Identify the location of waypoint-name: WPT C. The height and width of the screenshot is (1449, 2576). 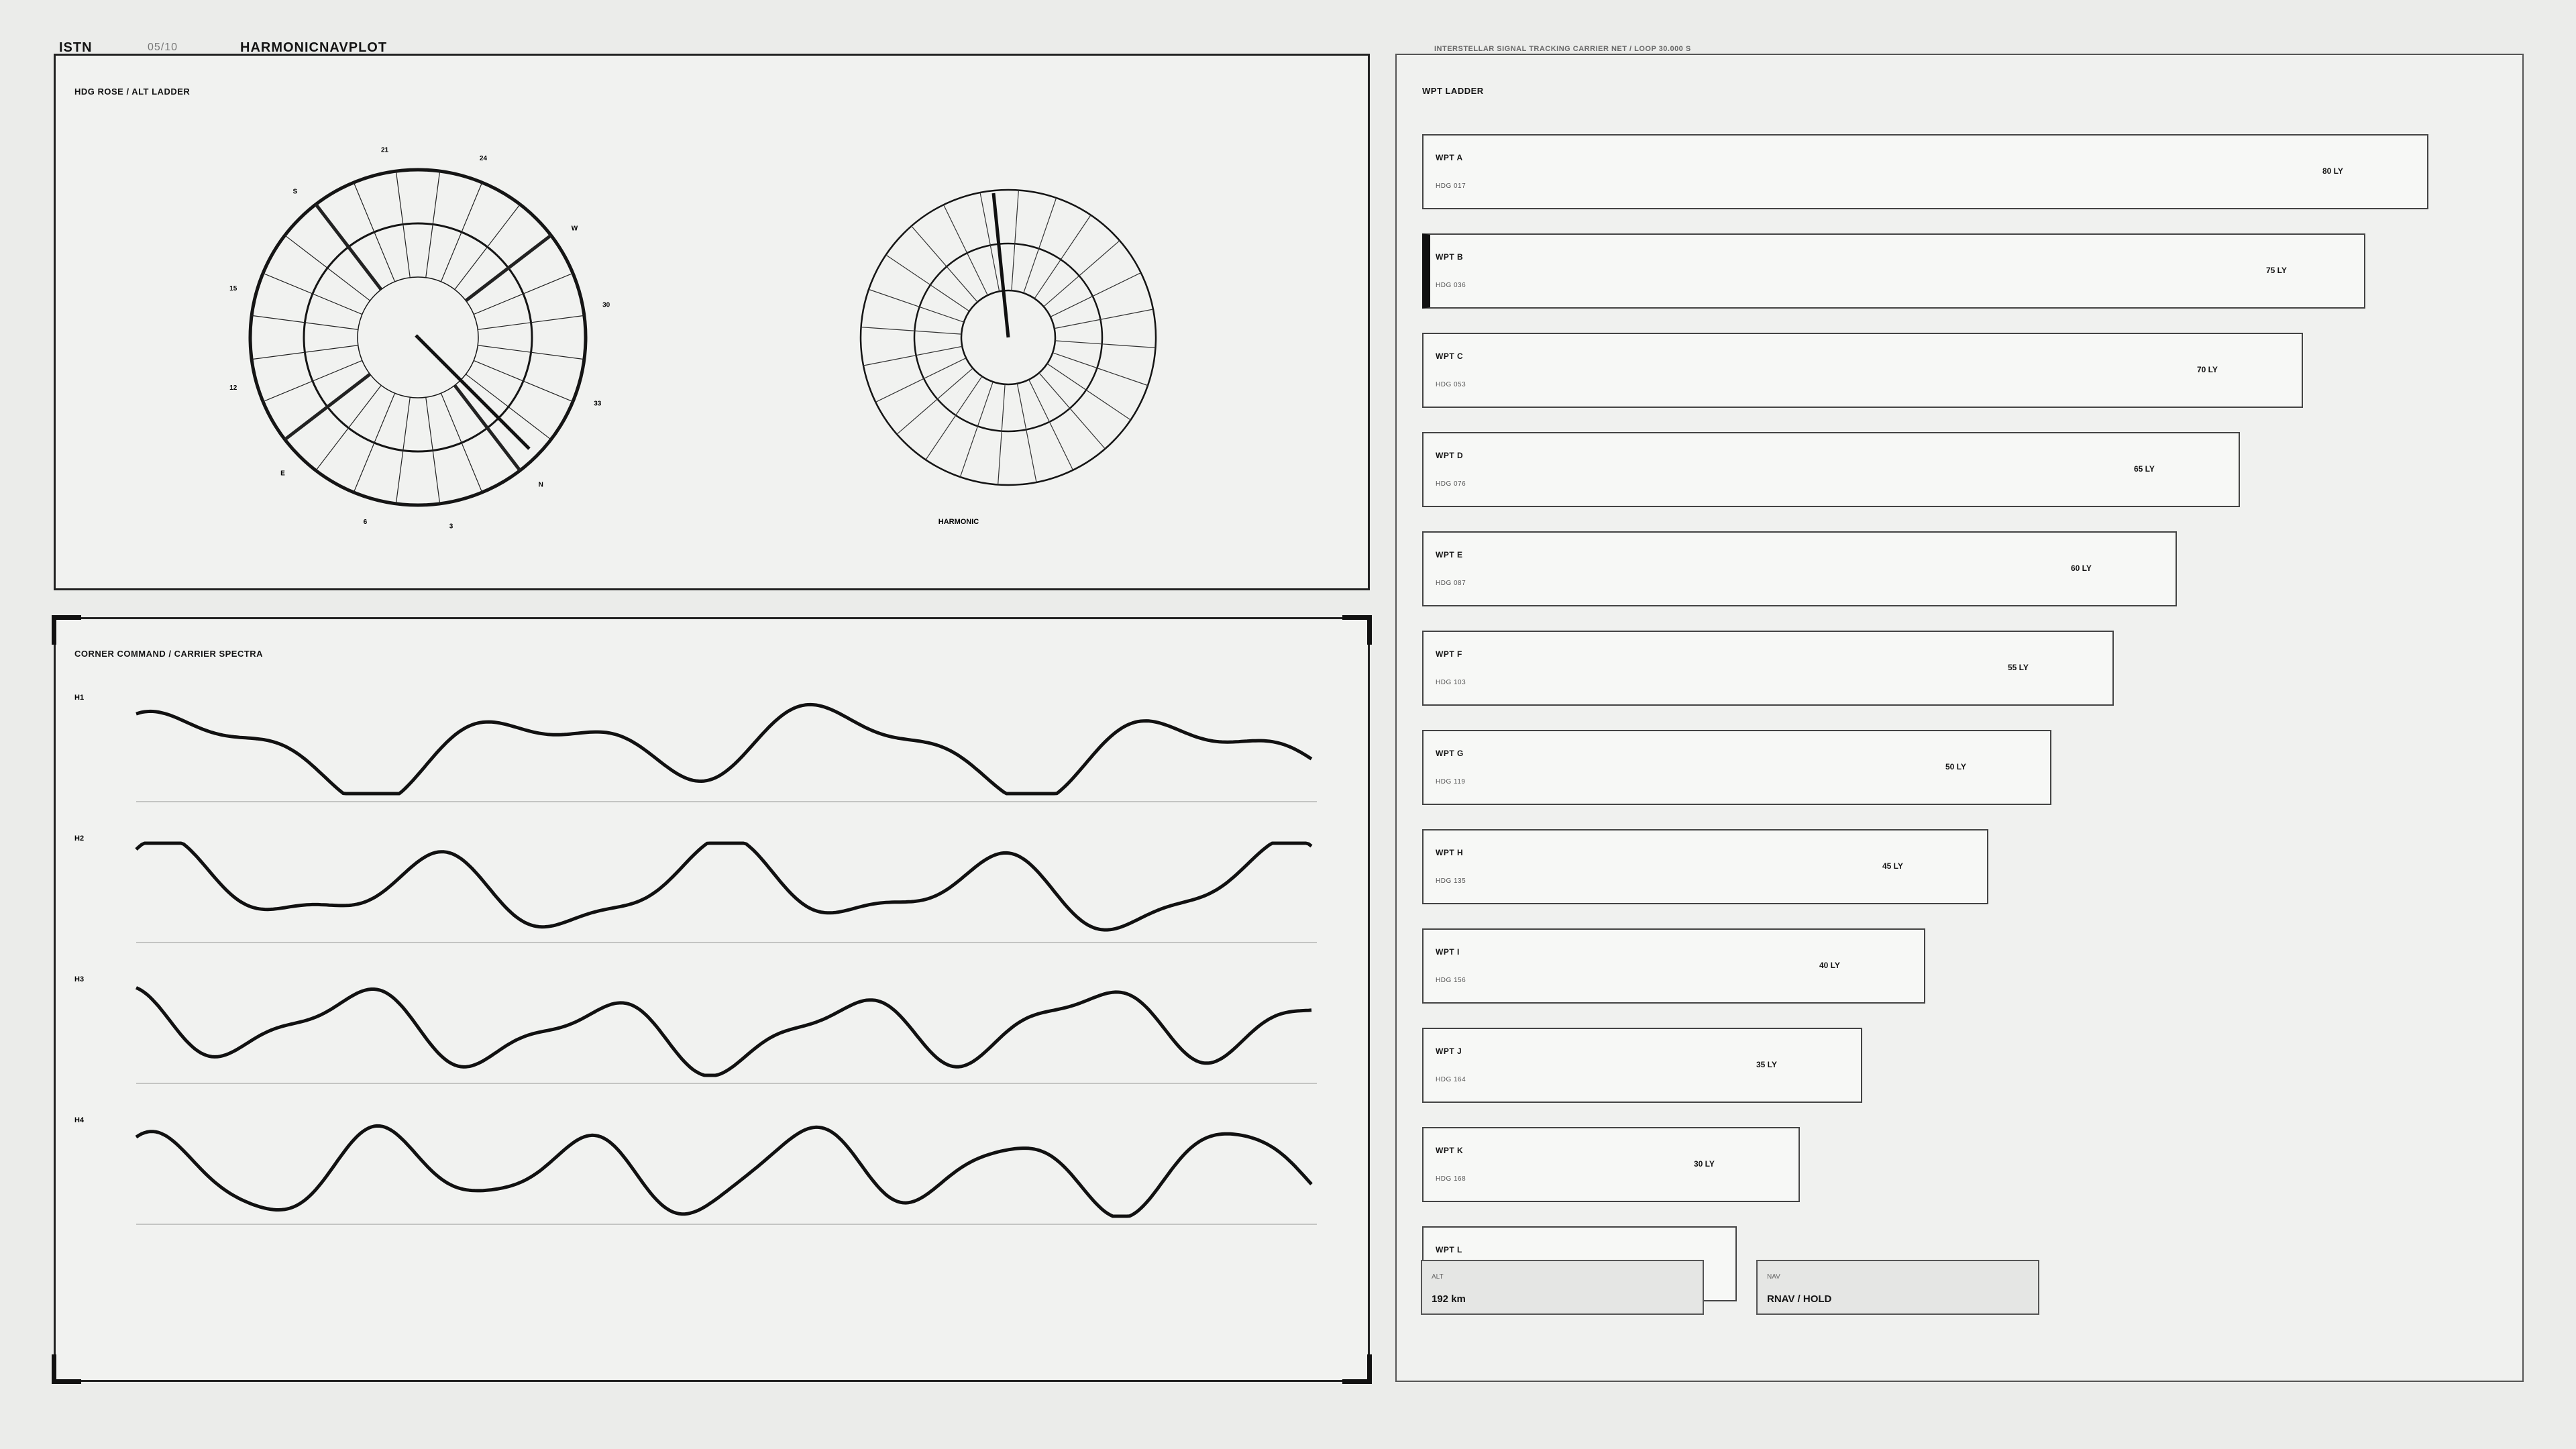
(1450, 356).